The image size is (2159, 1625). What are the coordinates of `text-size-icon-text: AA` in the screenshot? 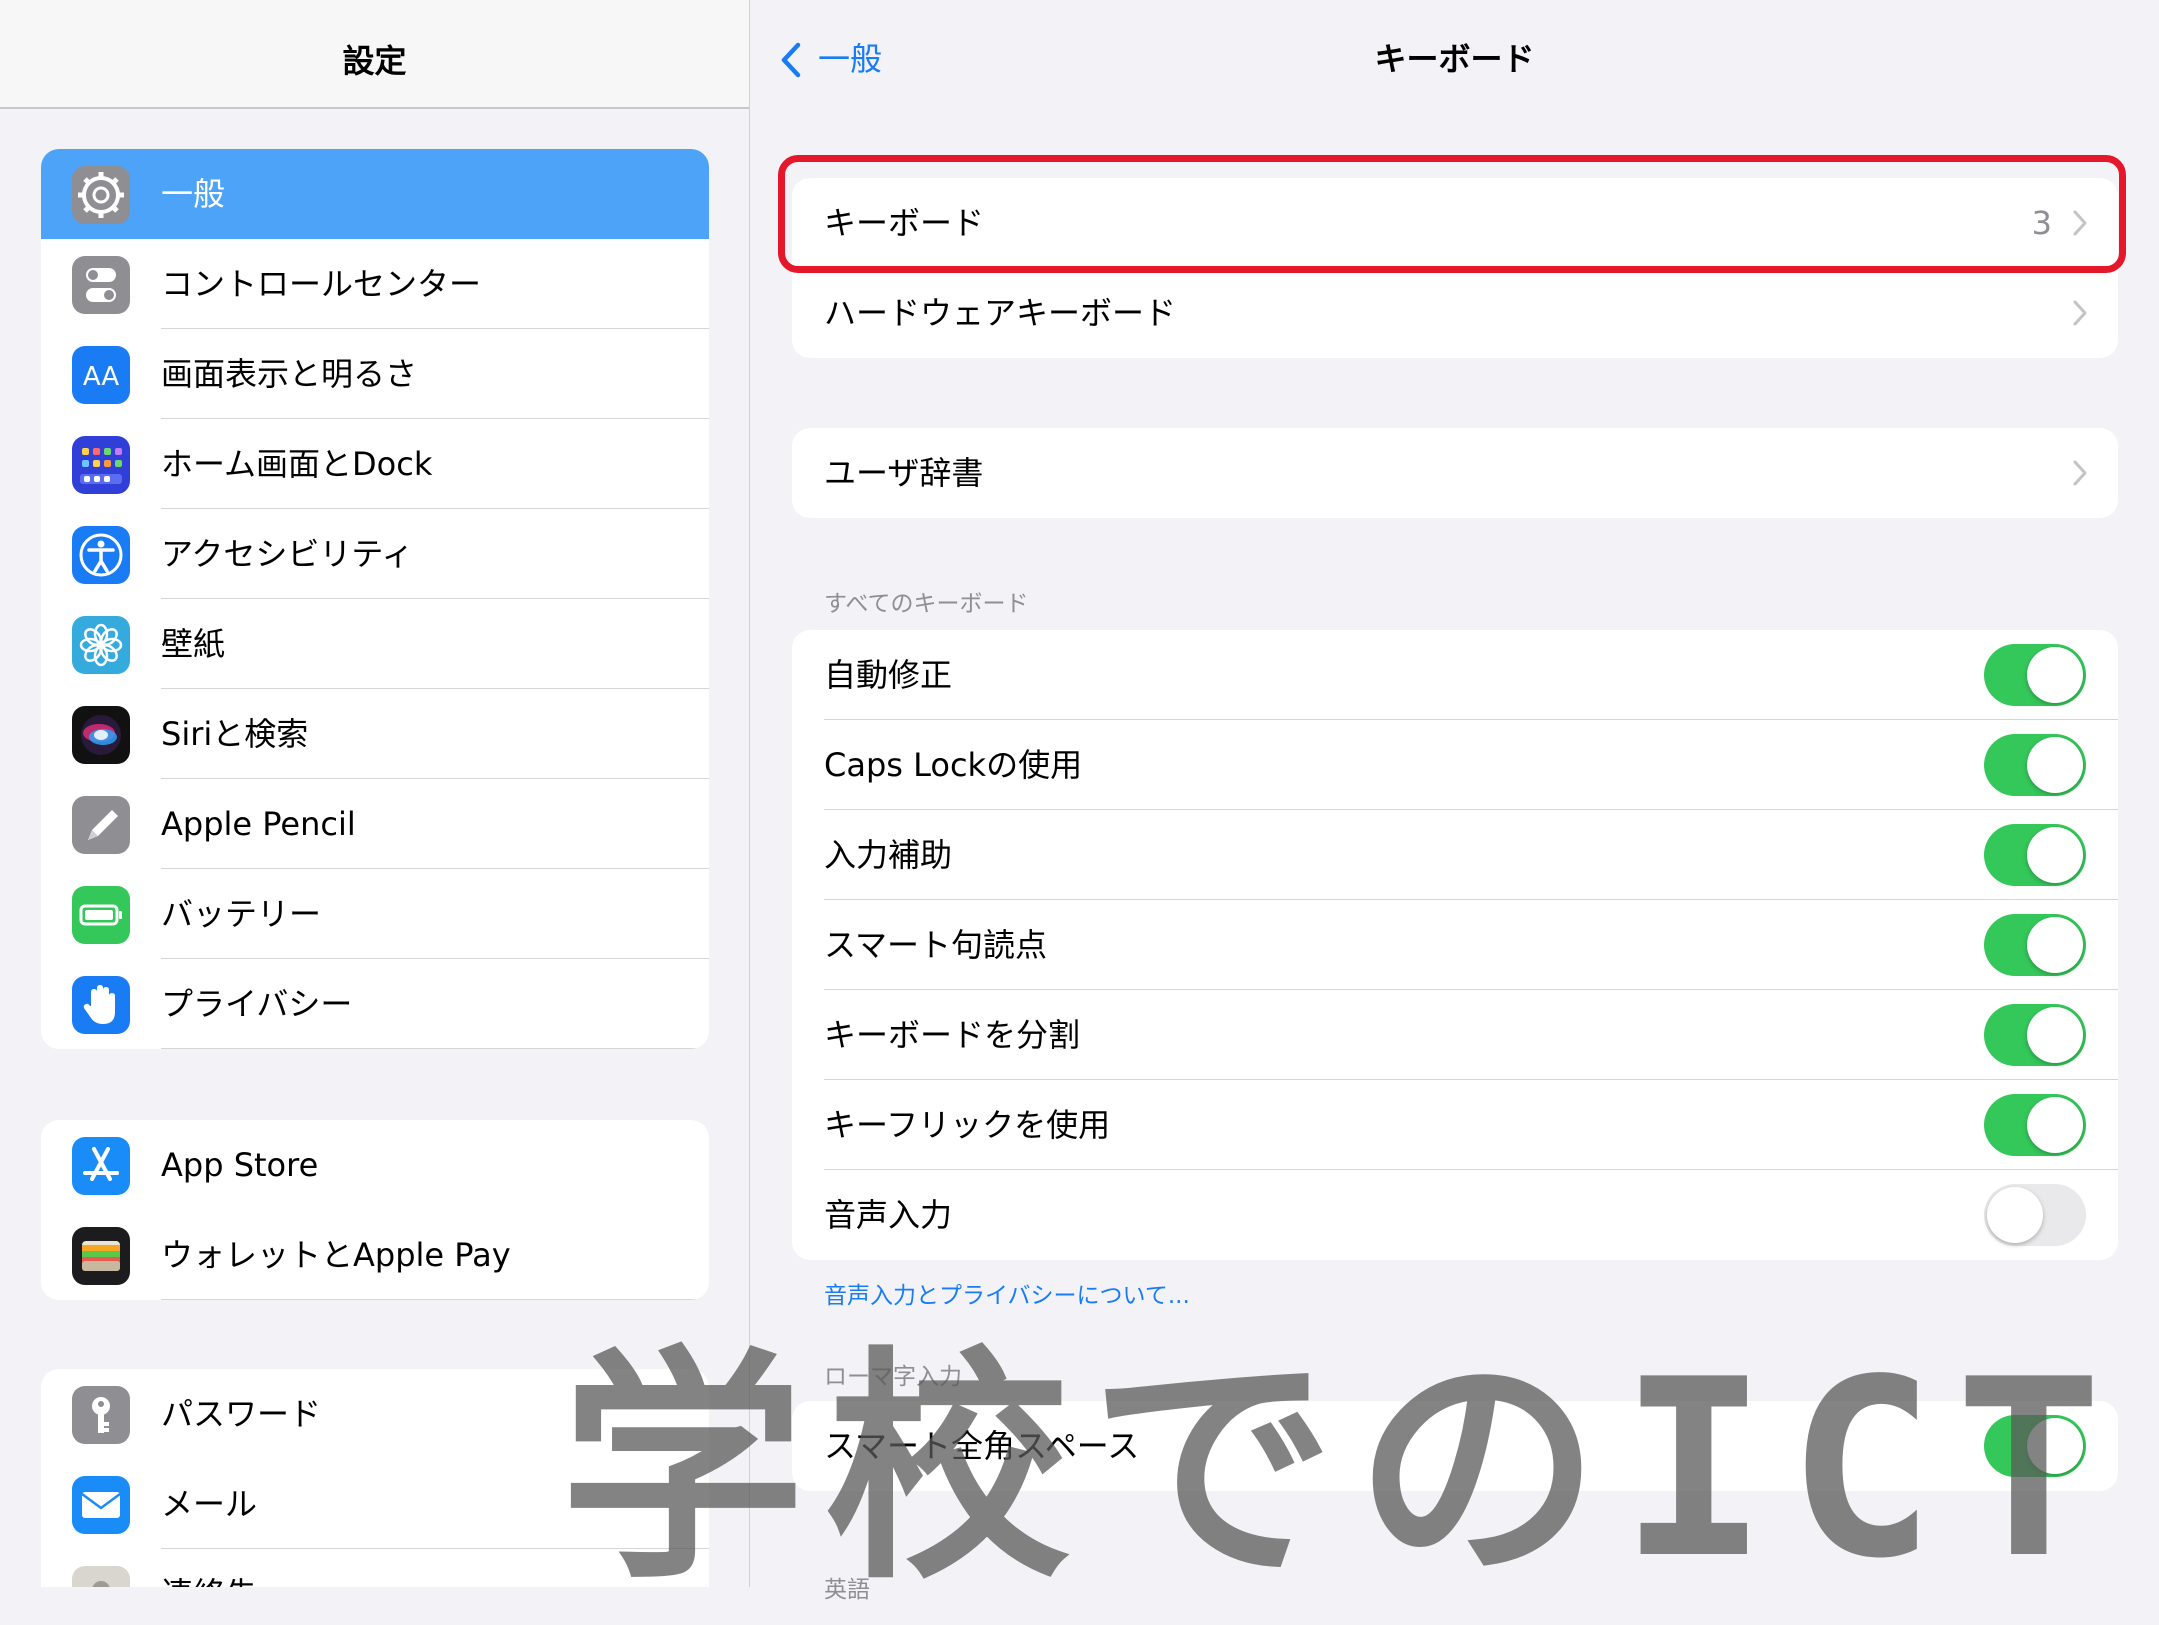 It's located at (101, 377).